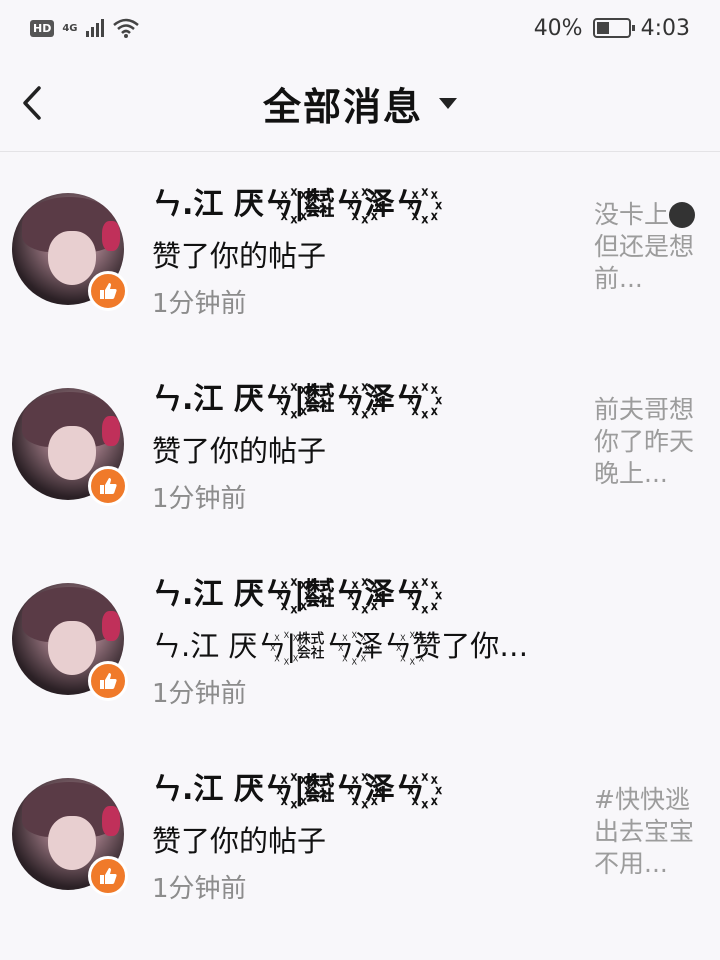 The image size is (720, 960). Describe the element at coordinates (602, 28) in the screenshot. I see `battery-fill` at that location.